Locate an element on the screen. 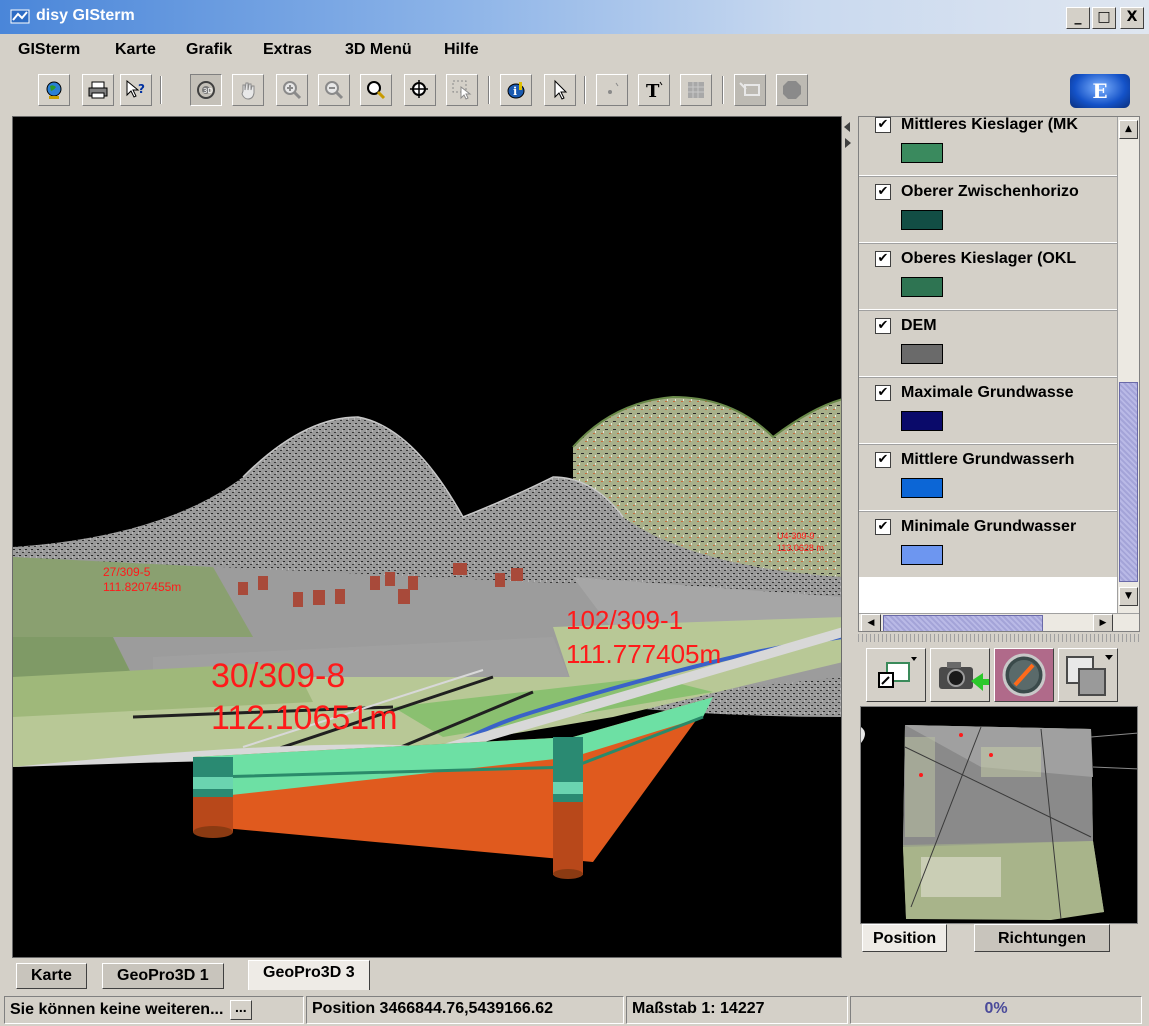  3d-view-icon: 3D is located at coordinates (206, 90).